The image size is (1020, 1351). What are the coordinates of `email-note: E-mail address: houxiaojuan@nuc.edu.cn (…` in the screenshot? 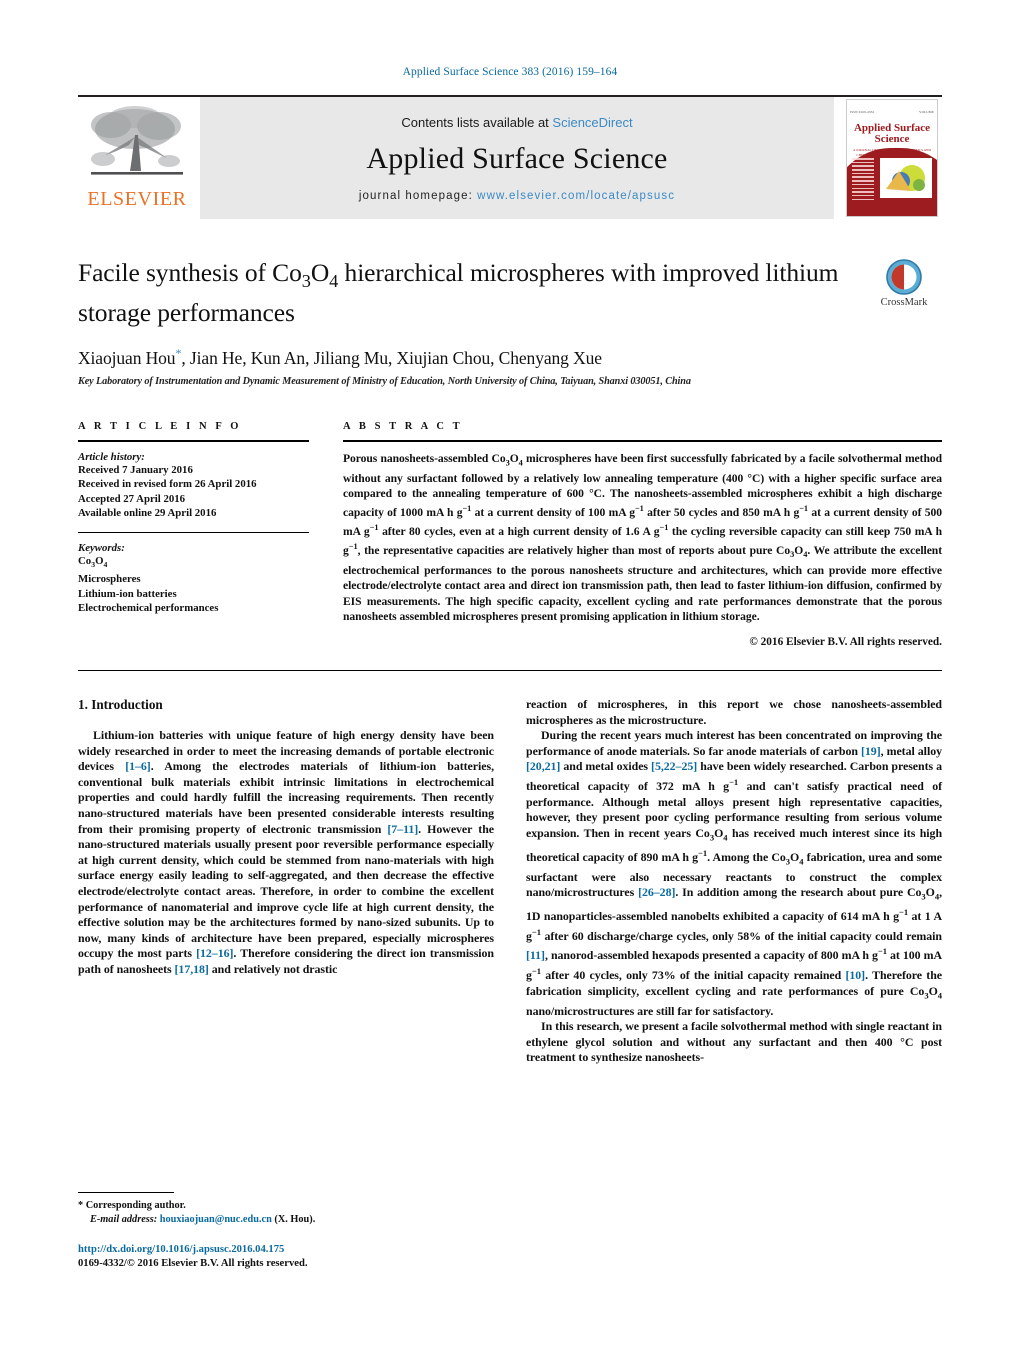 It's located at (286, 1220).